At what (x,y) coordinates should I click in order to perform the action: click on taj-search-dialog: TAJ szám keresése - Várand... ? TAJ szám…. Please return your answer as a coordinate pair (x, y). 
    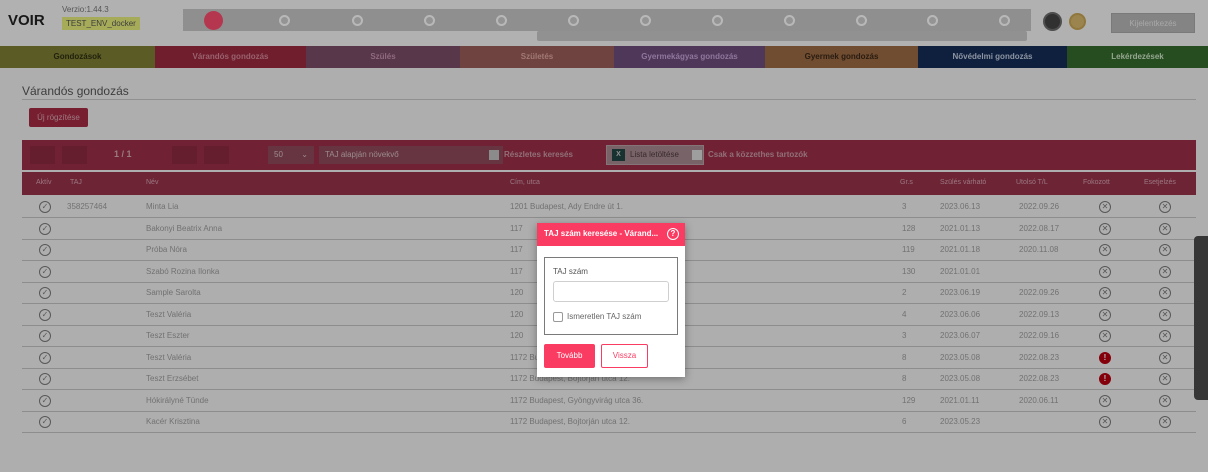
    Looking at the image, I should click on (611, 300).